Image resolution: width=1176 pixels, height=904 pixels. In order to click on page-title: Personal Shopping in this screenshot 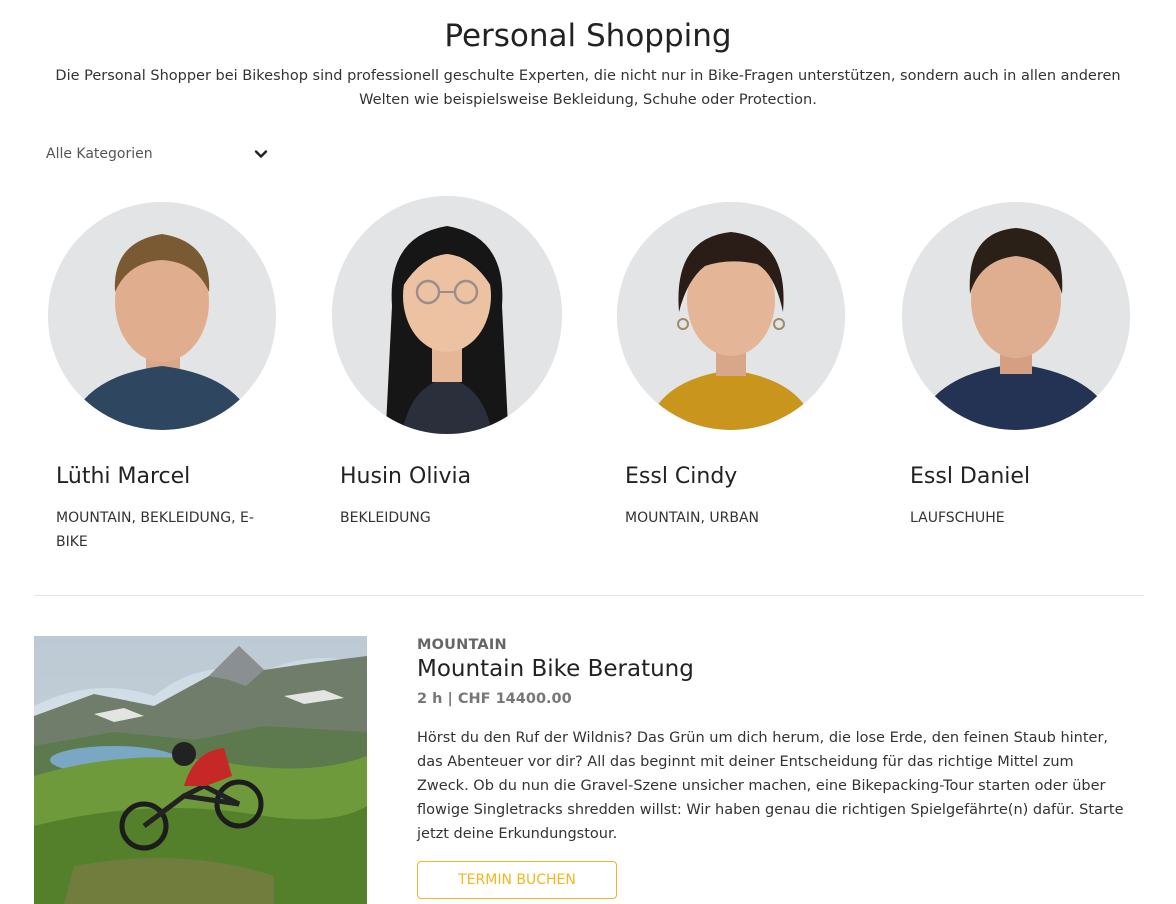, I will do `click(588, 36)`.